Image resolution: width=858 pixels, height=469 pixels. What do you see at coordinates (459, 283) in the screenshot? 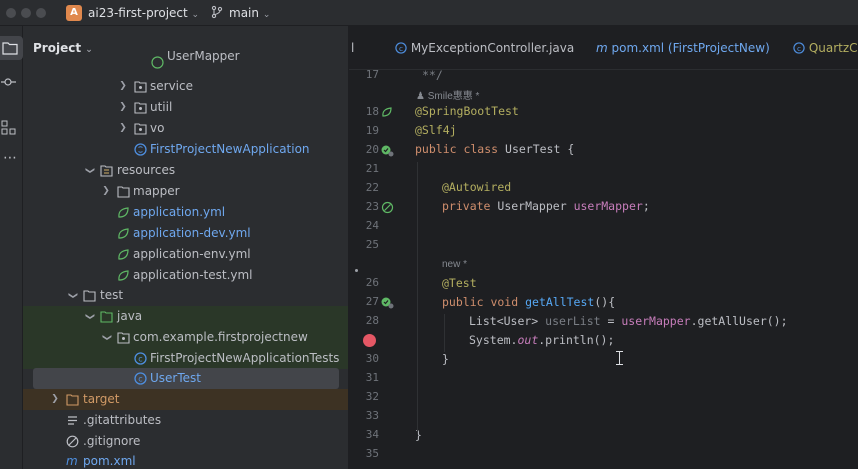
I see `code-line-26: @Test` at bounding box center [459, 283].